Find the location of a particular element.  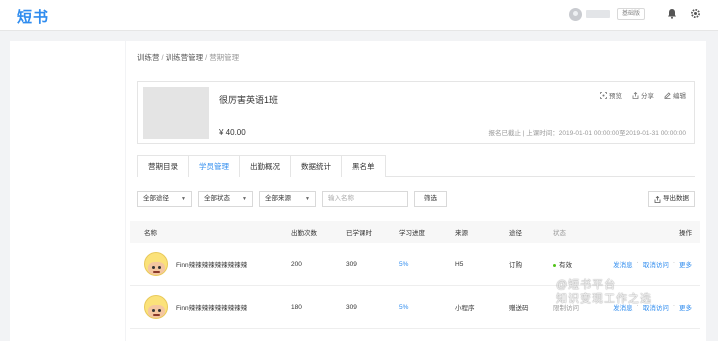

status-text: 限制访问 is located at coordinates (566, 308).